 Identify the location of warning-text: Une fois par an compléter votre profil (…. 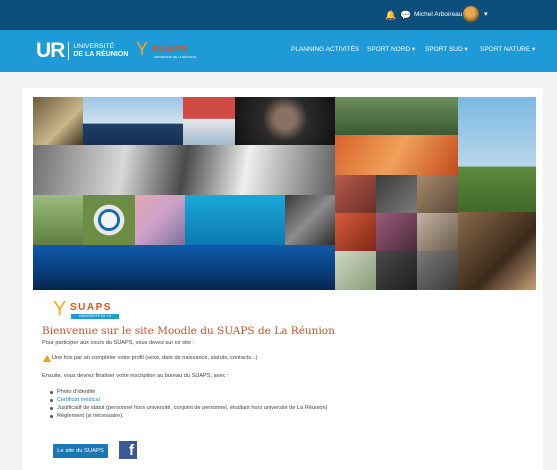
(155, 358).